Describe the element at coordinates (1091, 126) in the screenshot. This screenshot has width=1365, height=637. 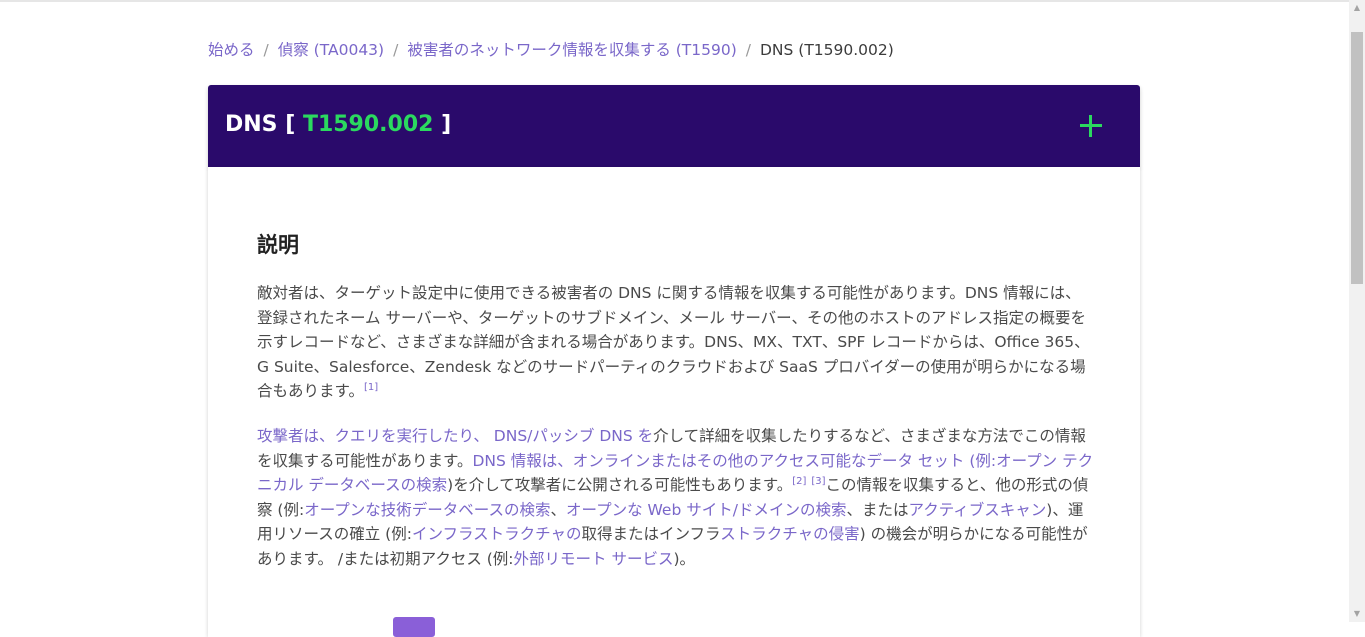
I see `plus-icon` at that location.